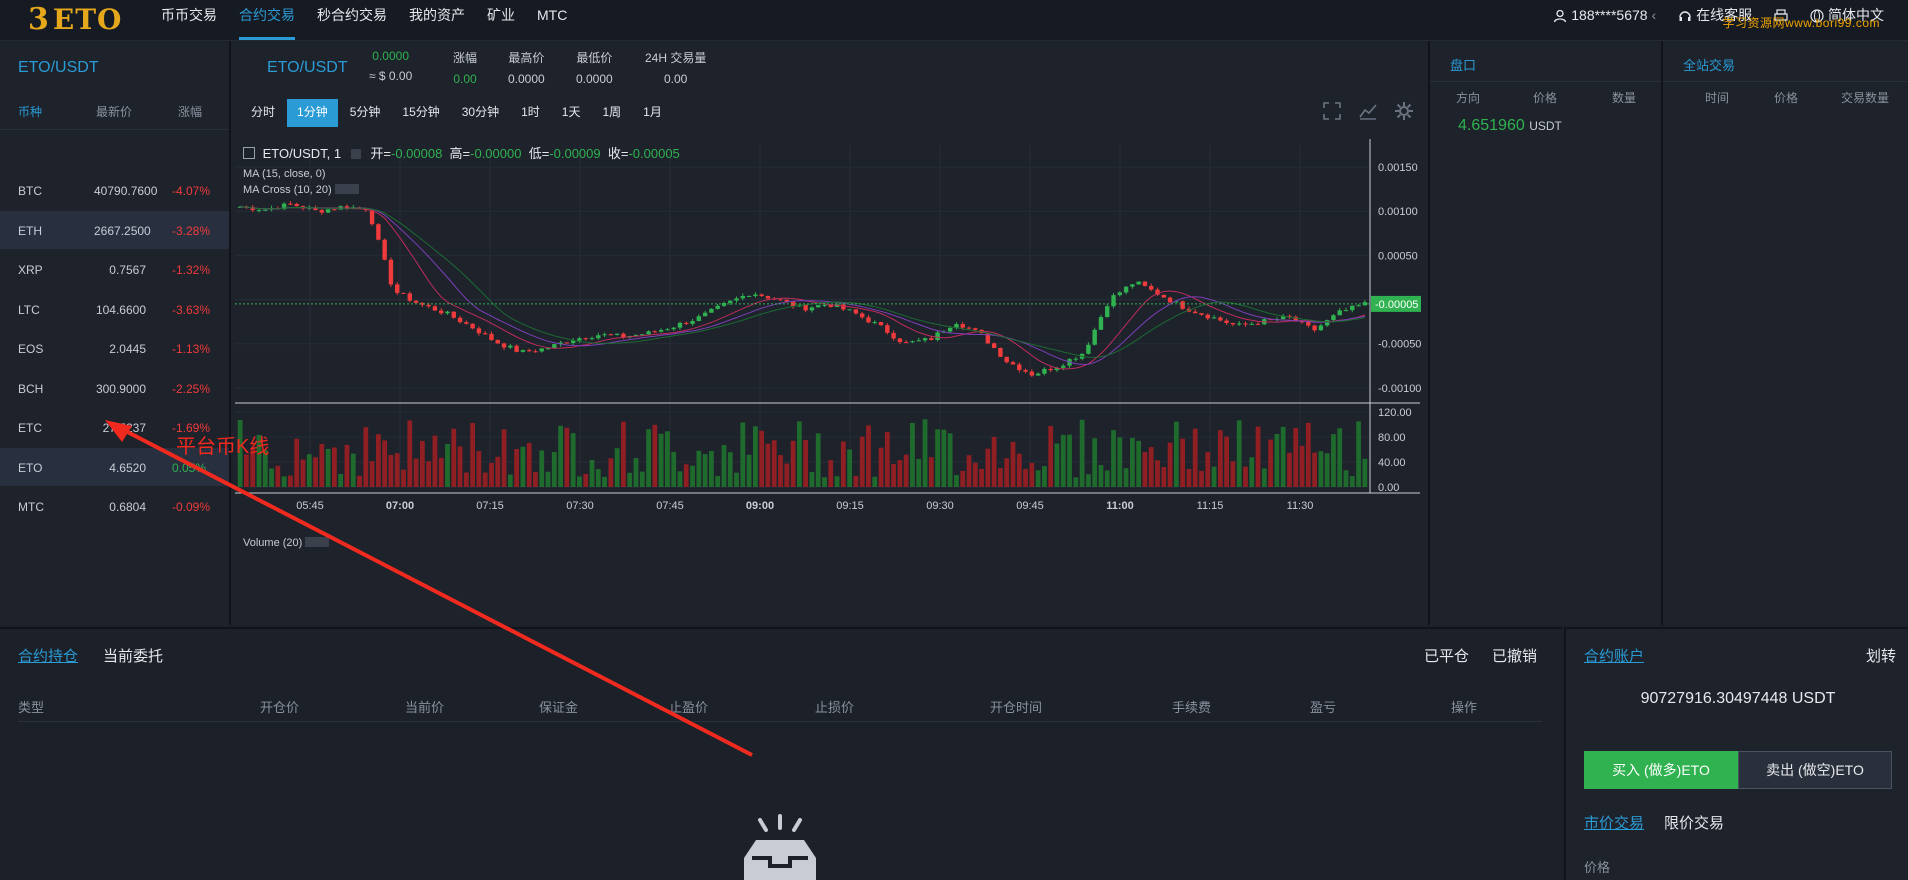  I want to click on interval-2: 5分钟, so click(365, 113).